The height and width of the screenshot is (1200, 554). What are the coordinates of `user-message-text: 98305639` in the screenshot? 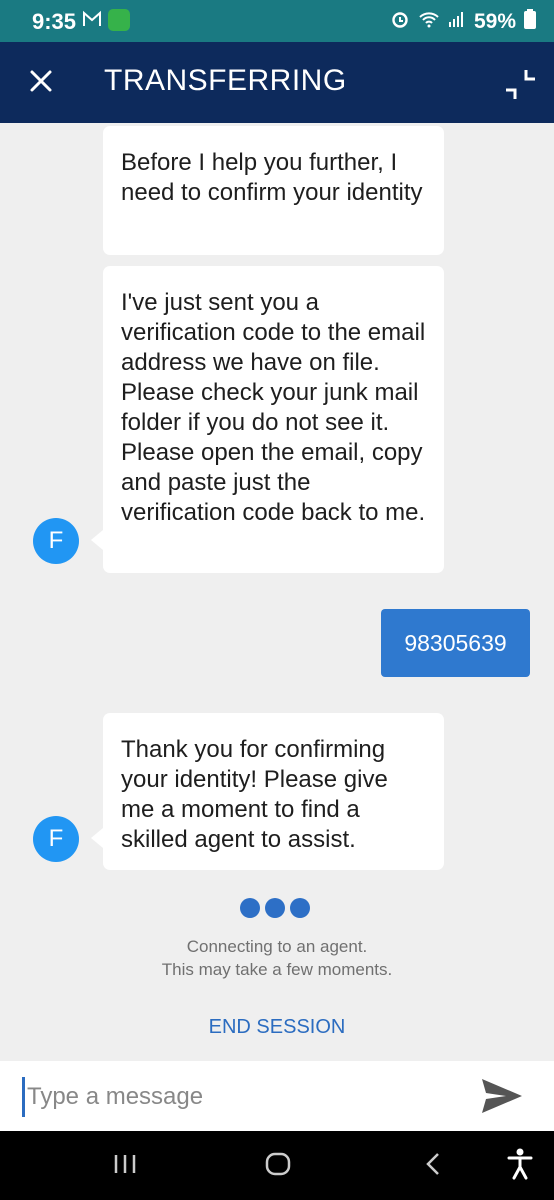 It's located at (455, 643).